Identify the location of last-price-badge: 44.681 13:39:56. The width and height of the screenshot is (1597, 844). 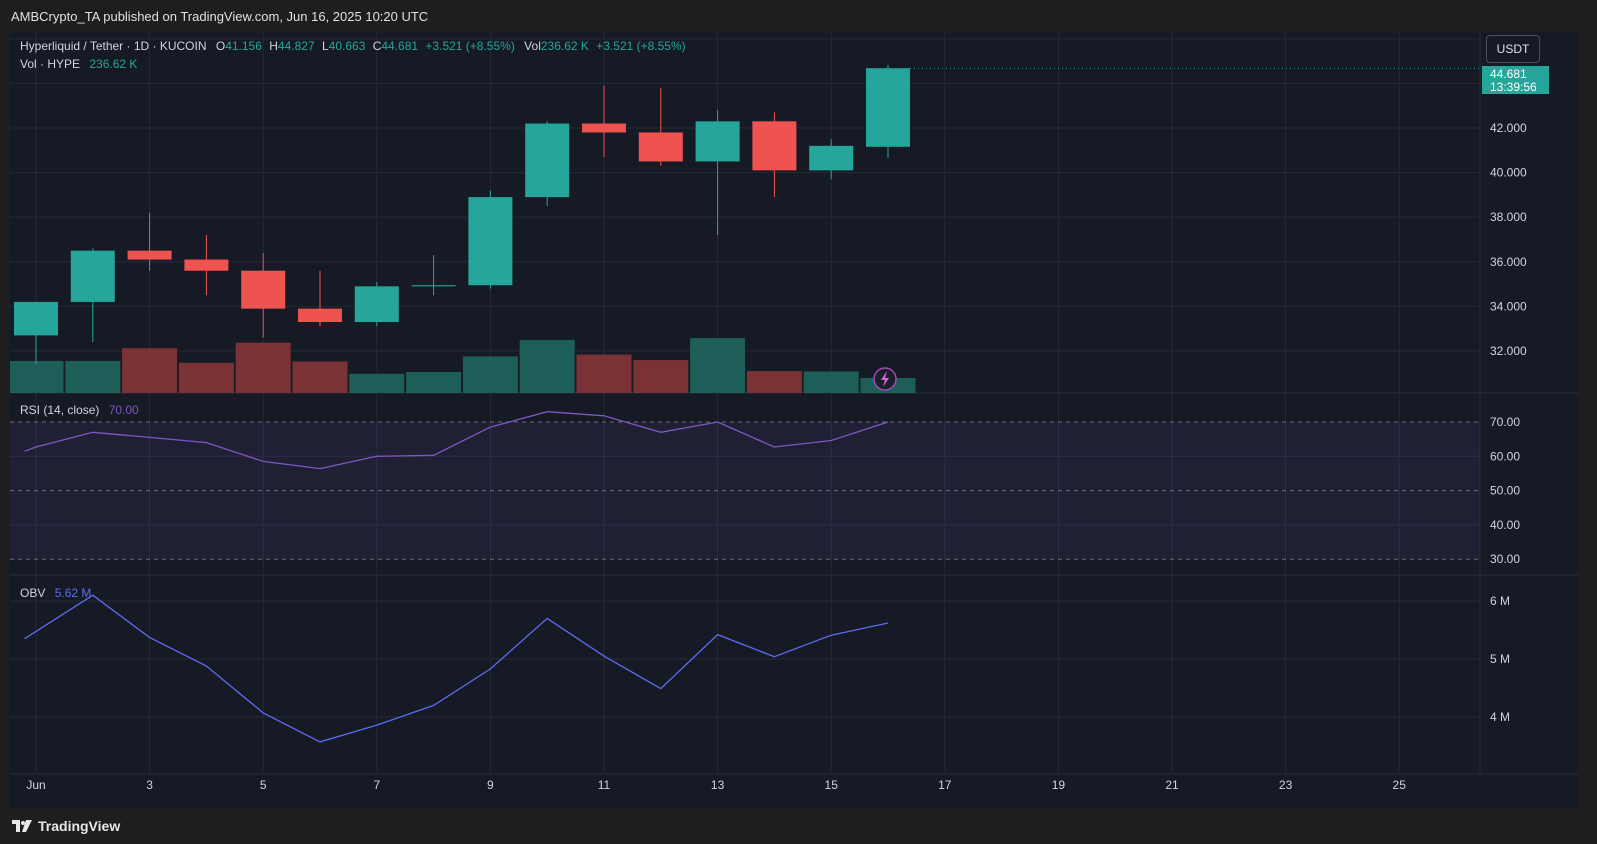
(1515, 80).